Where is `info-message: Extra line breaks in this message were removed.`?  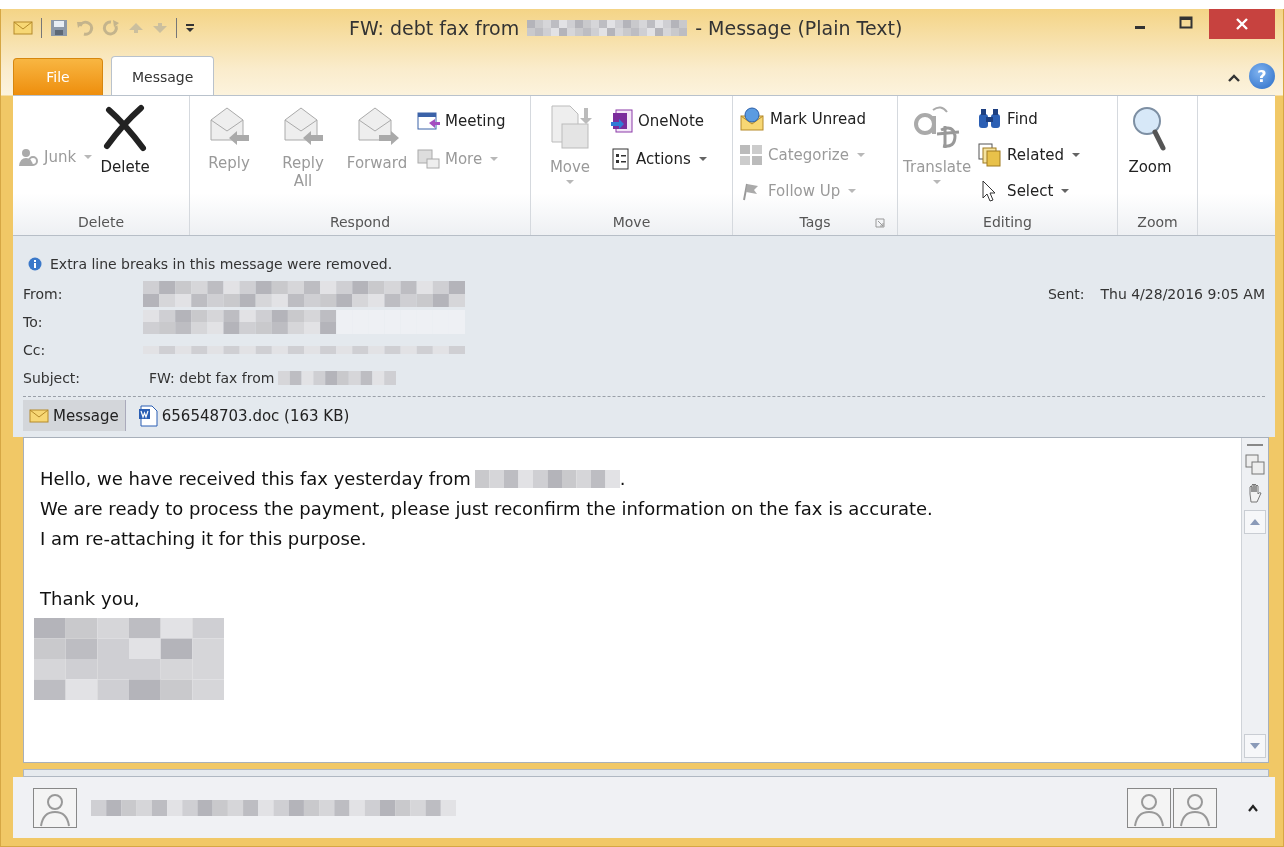
info-message: Extra line breaks in this message were removed. is located at coordinates (221, 264).